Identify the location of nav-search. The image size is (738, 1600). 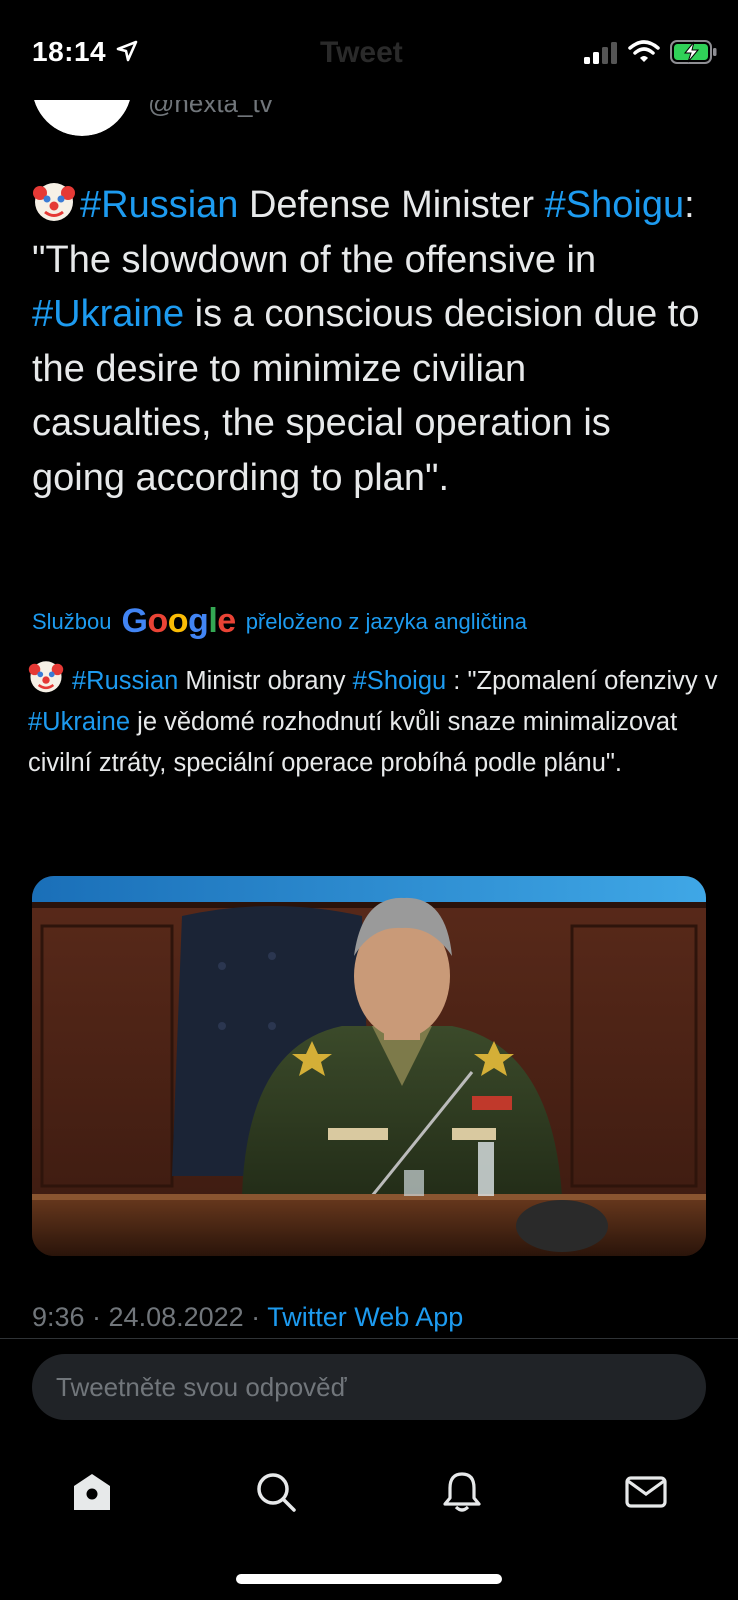
(276, 1492).